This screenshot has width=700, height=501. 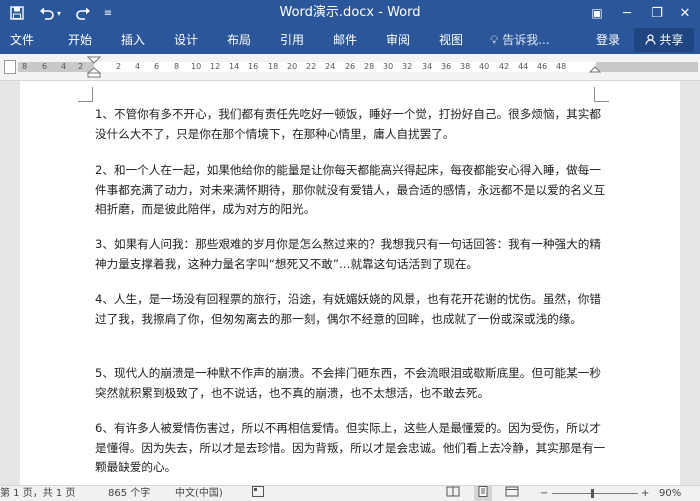 I want to click on ruler-label: 26, so click(x=350, y=66).